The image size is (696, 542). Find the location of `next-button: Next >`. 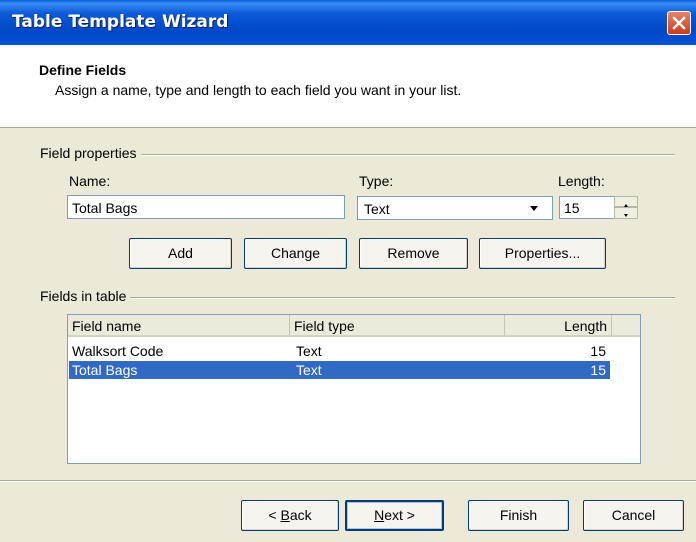

next-button: Next > is located at coordinates (394, 515).